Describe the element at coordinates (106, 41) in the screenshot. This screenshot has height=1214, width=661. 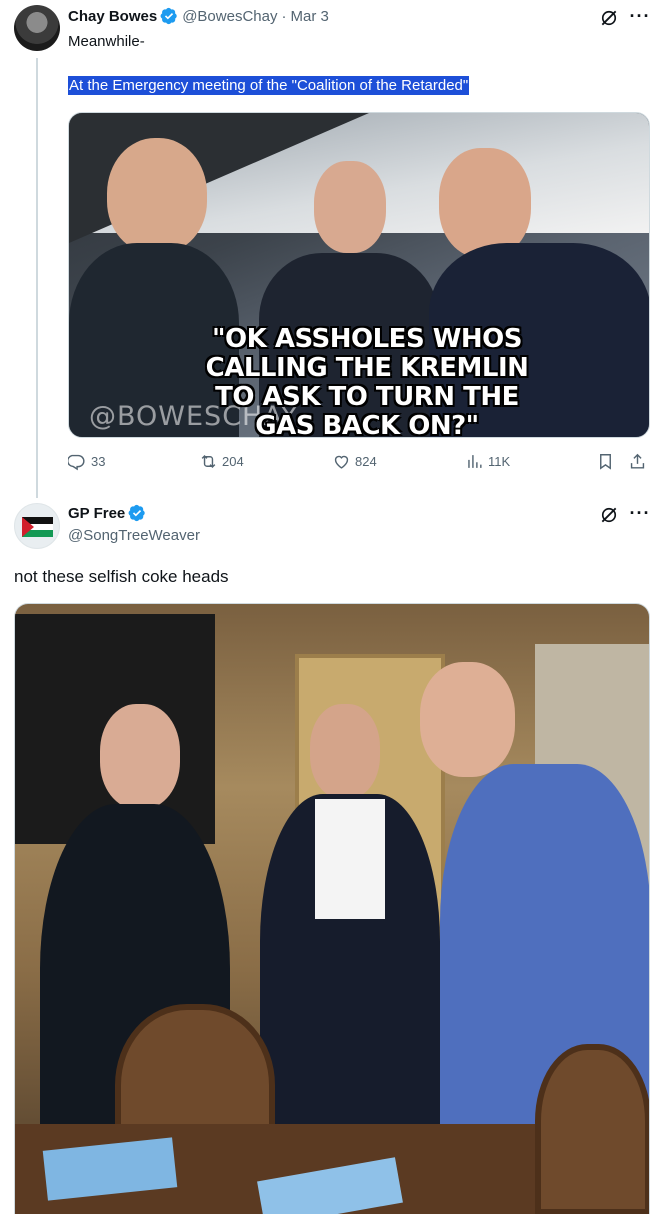
I see `tweet1-text: Meanwhile-` at that location.